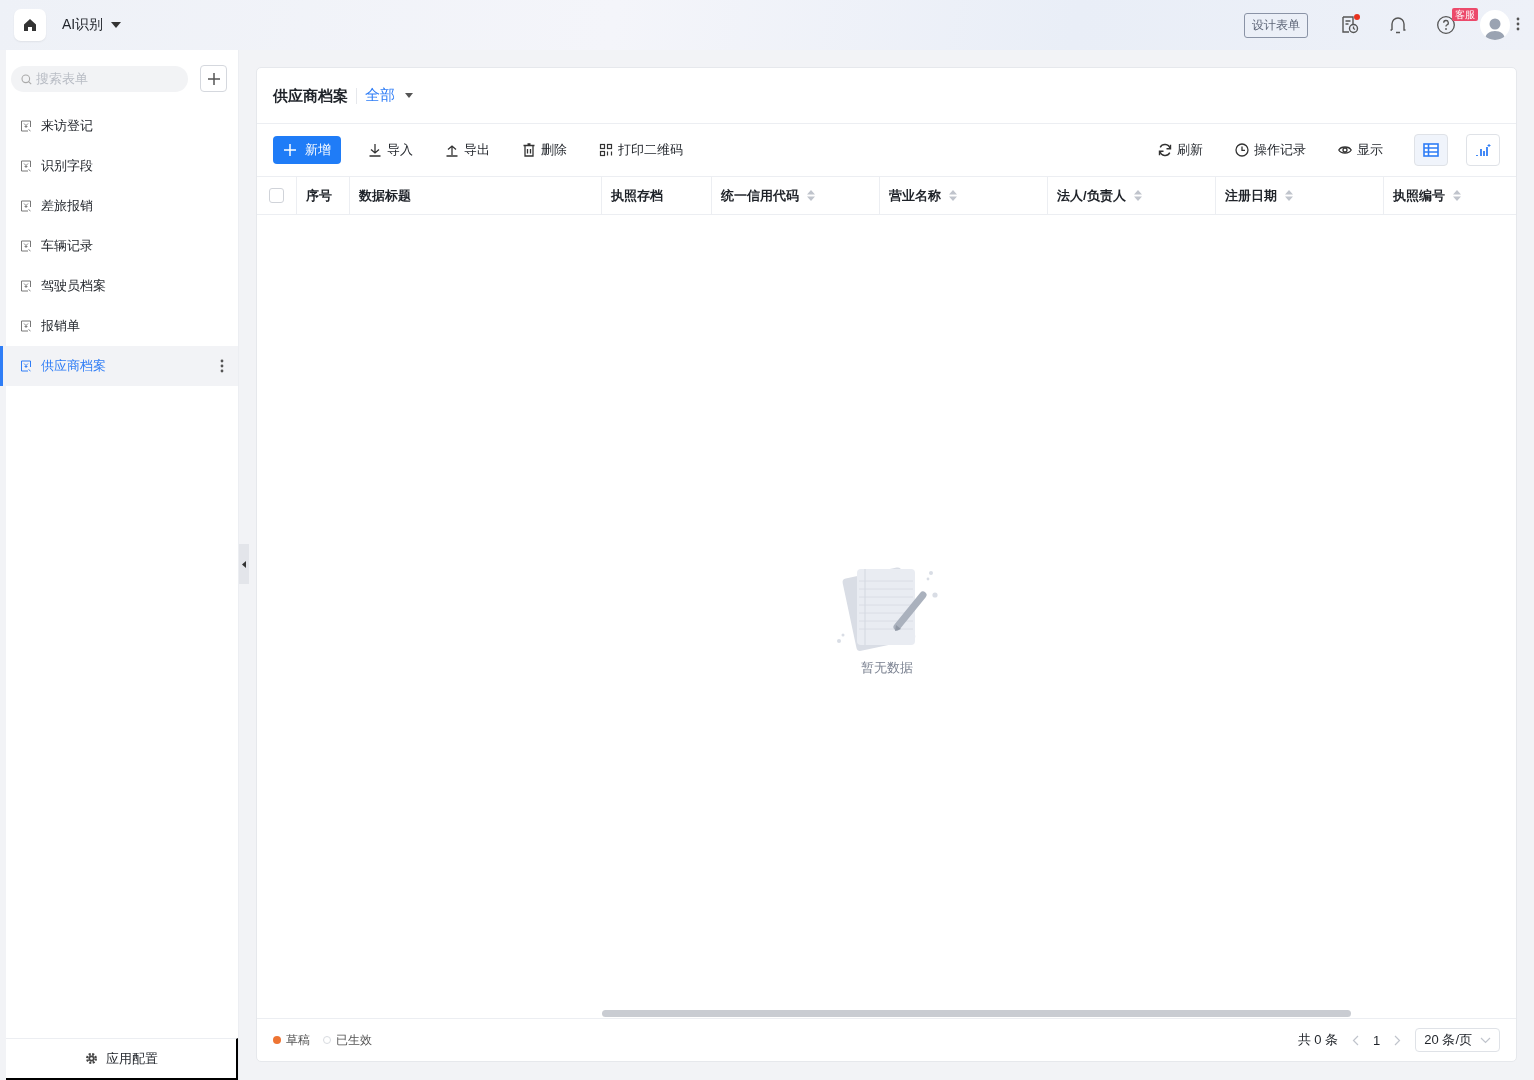 The image size is (1534, 1080). What do you see at coordinates (1398, 25) in the screenshot?
I see `bell-icon` at bounding box center [1398, 25].